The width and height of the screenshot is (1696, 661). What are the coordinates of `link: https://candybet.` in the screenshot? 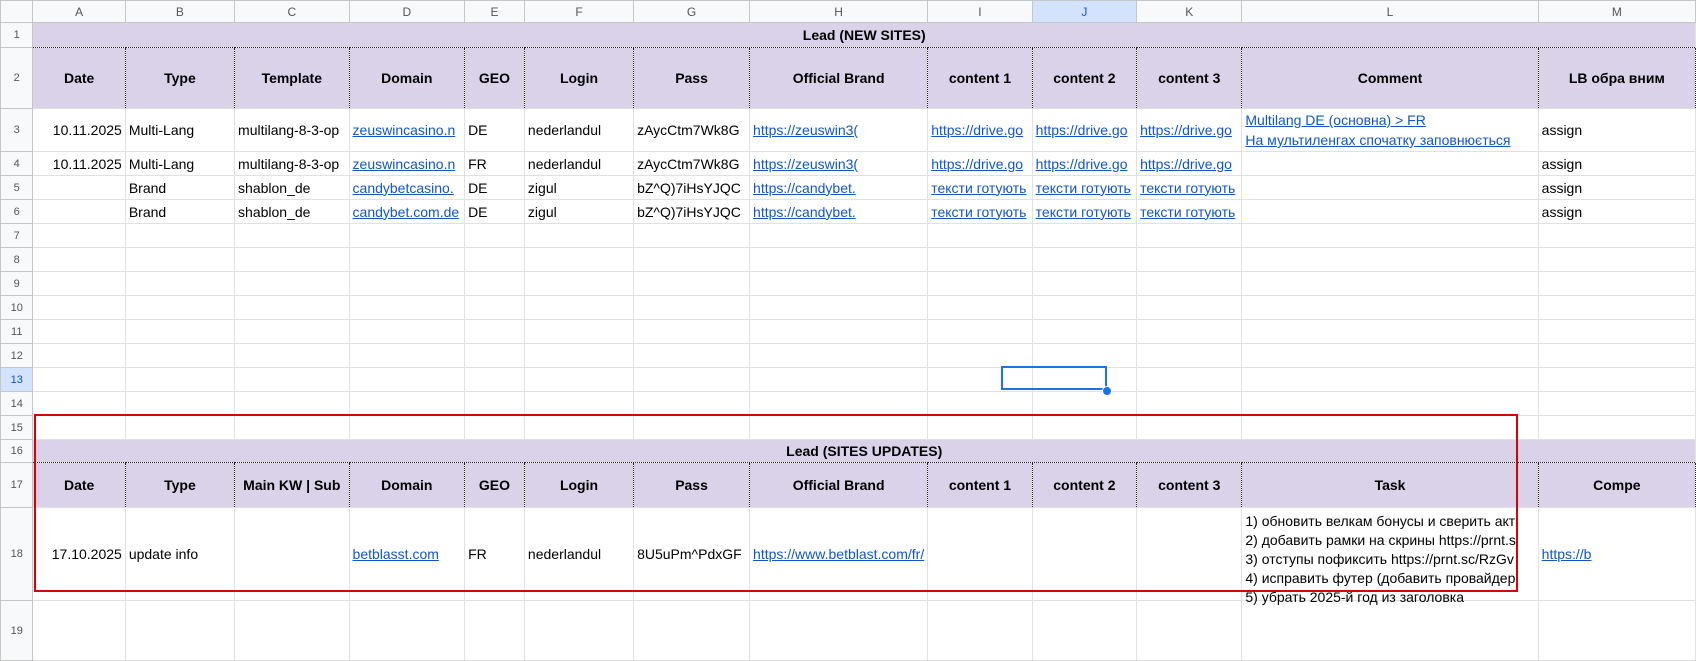 It's located at (804, 188).